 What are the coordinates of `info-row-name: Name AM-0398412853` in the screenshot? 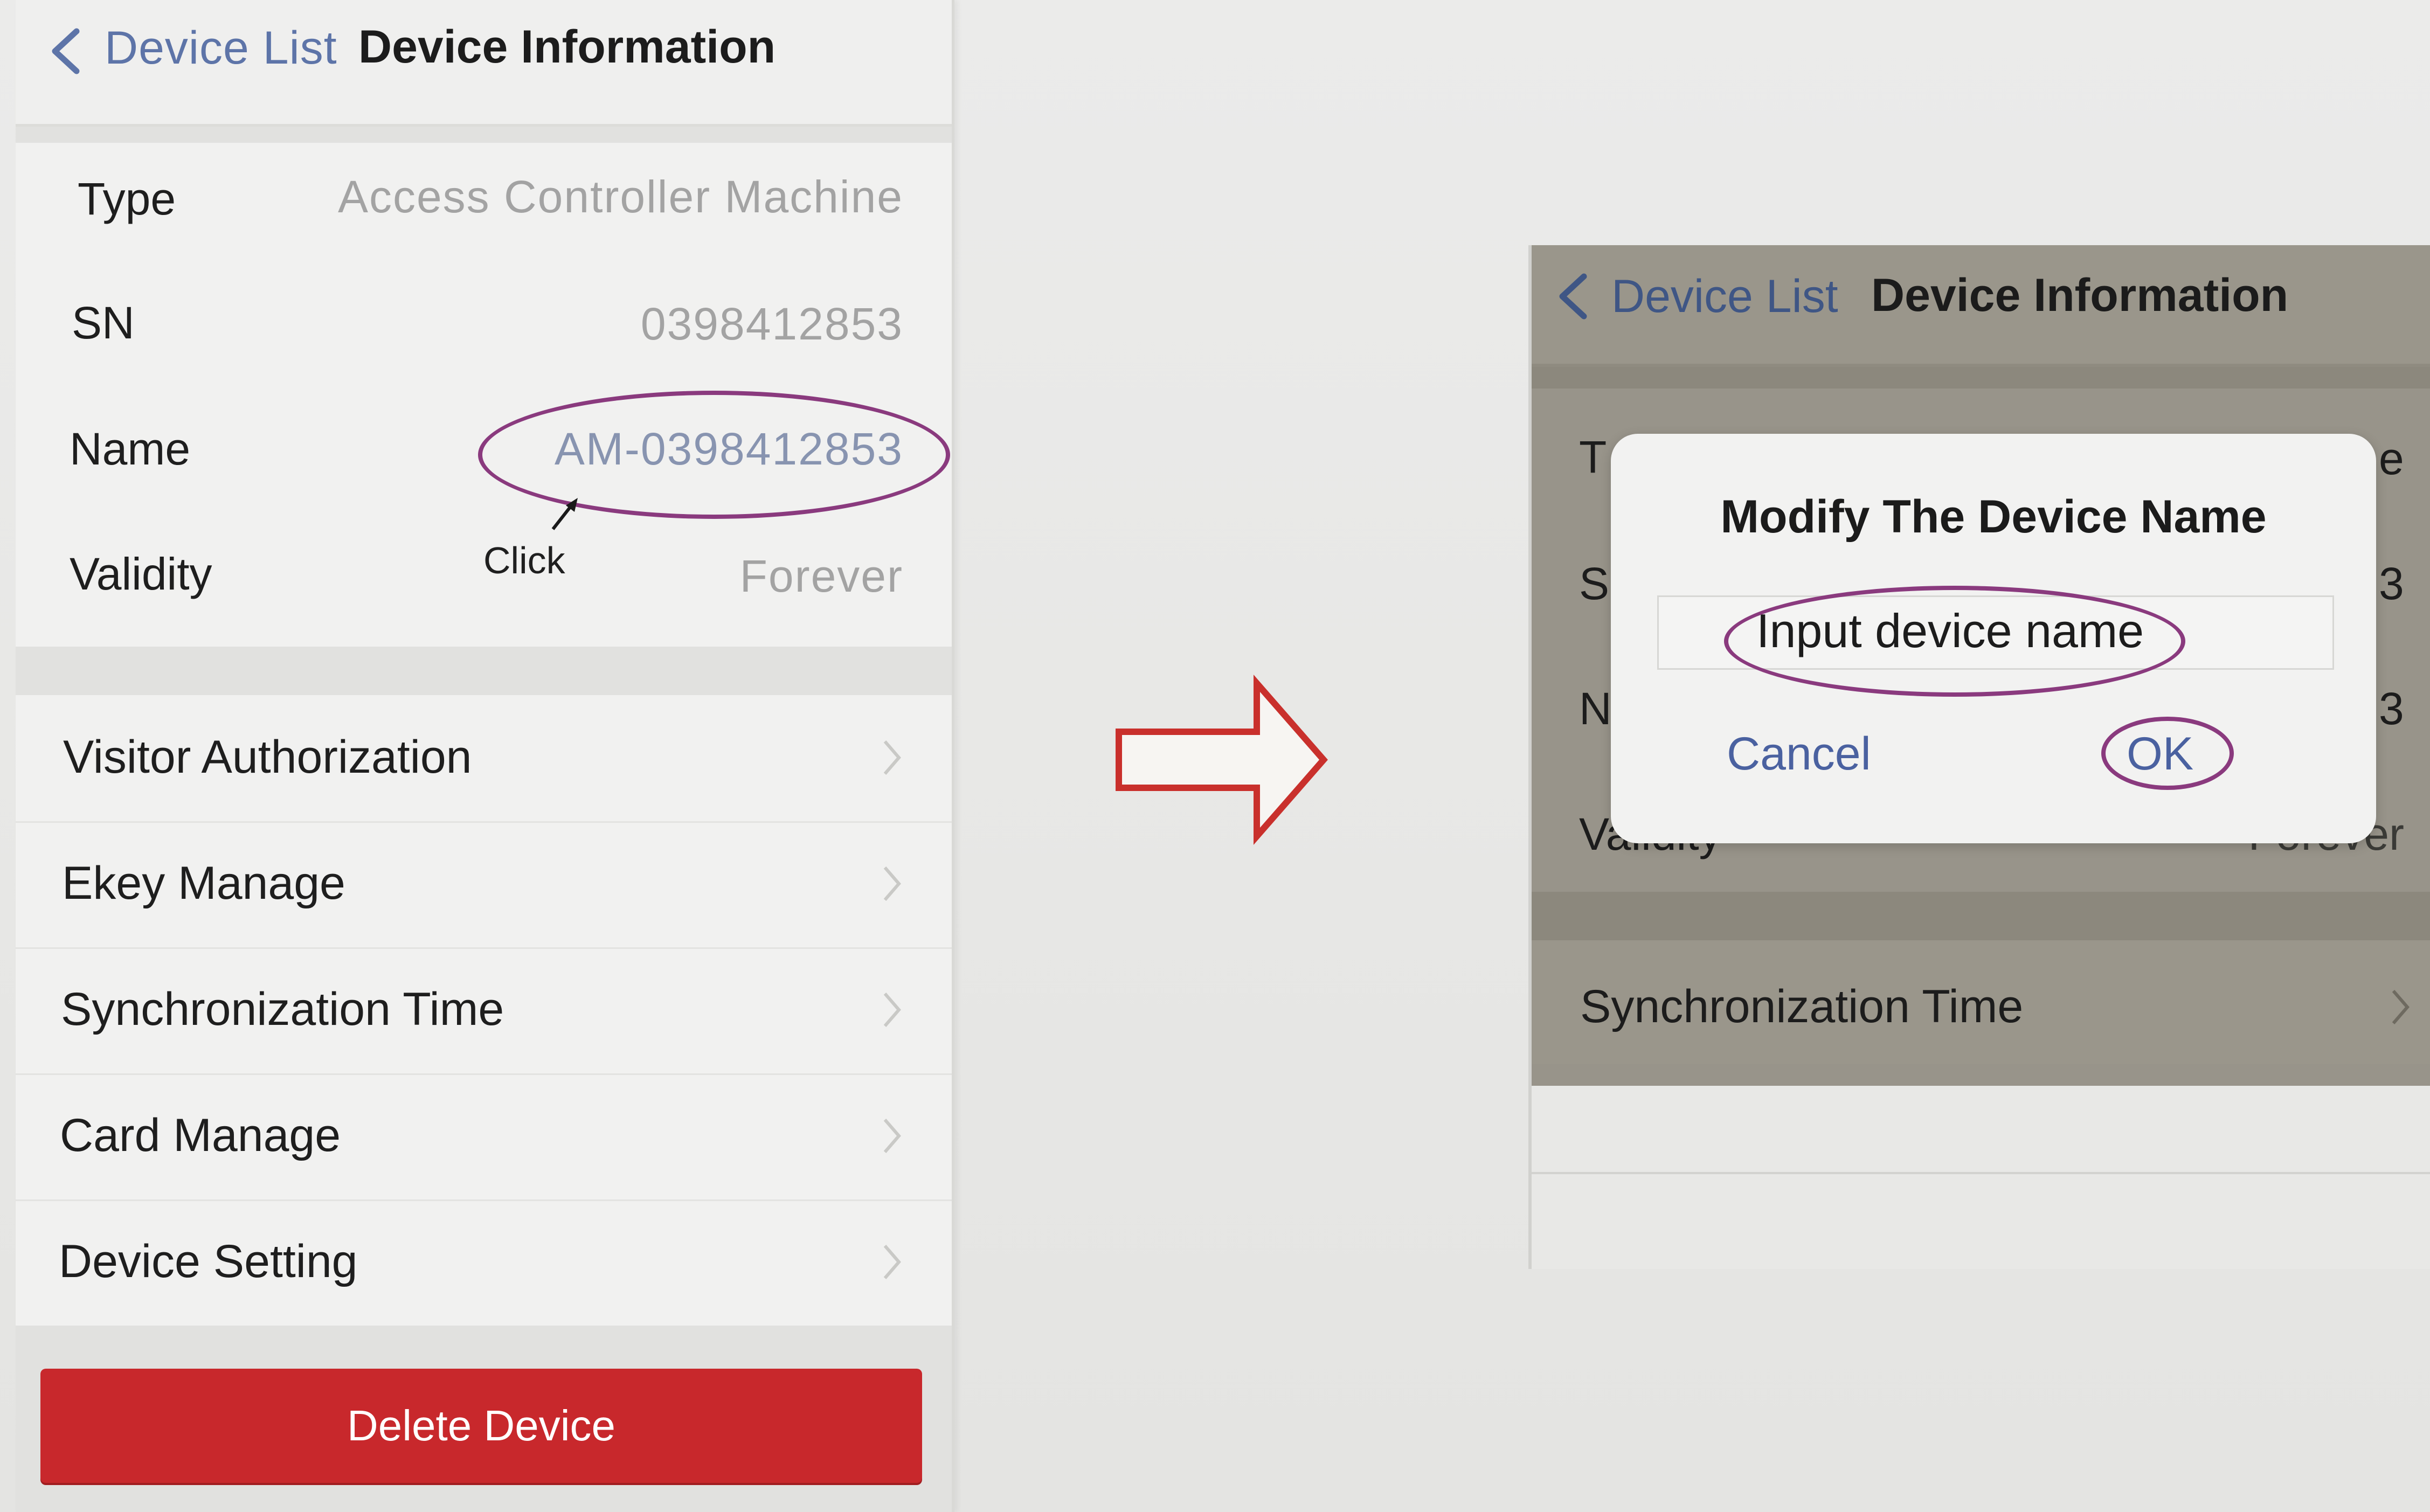 It's located at (484, 458).